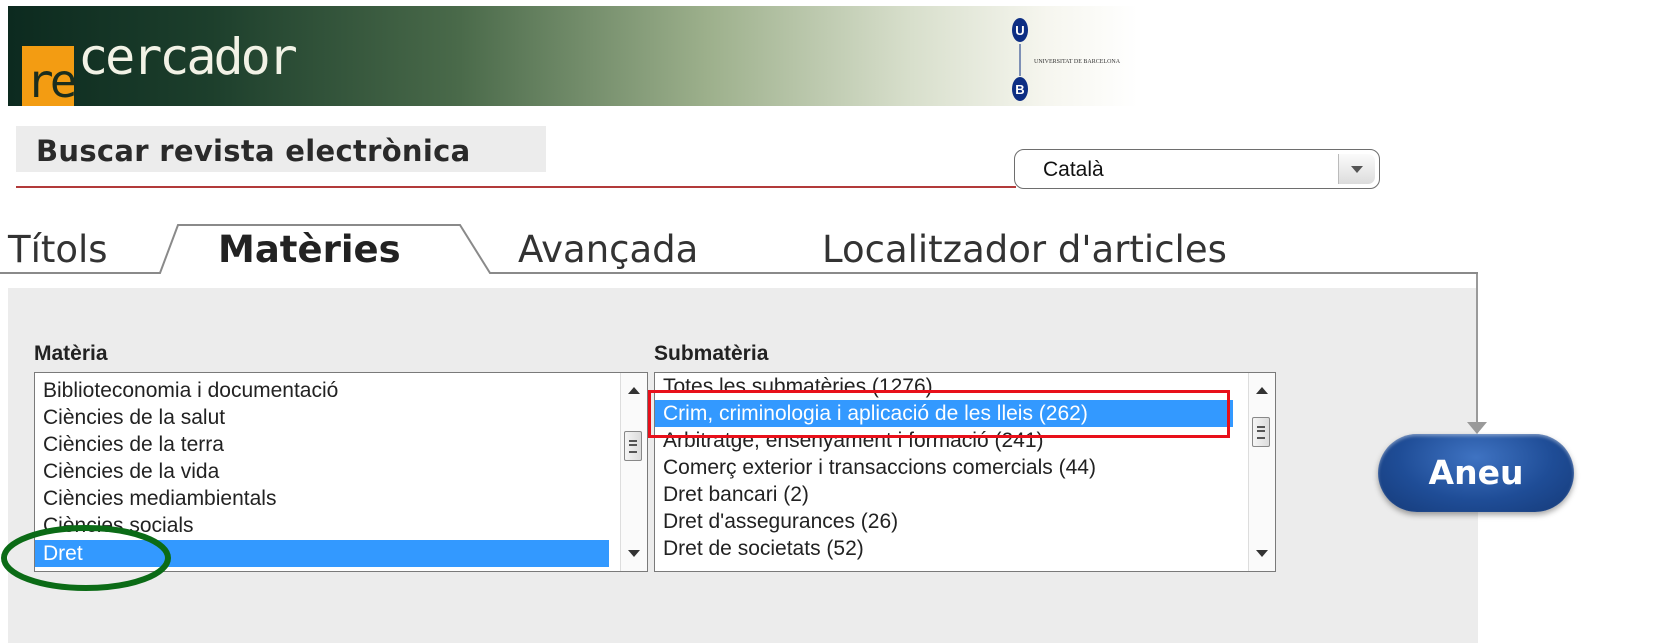 The image size is (1670, 643). I want to click on tab-materies: Matèries, so click(309, 249).